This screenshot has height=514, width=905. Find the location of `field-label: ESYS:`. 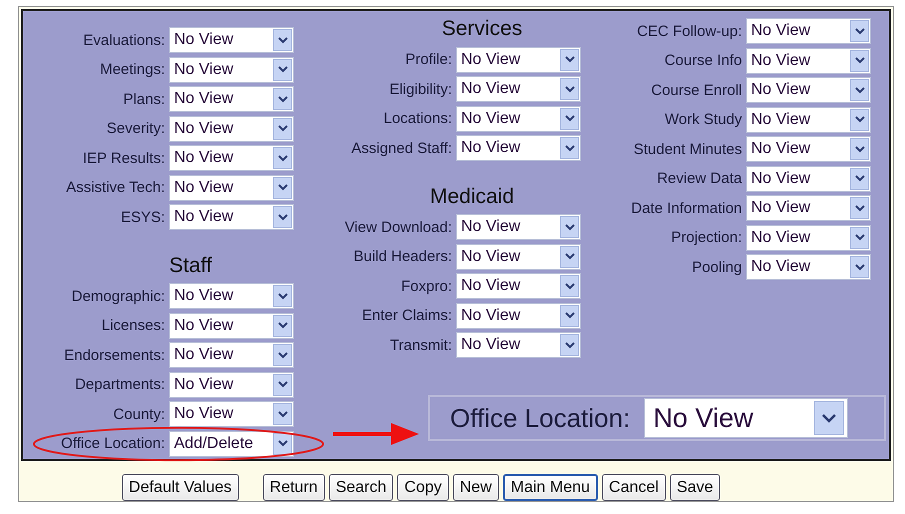

field-label: ESYS: is located at coordinates (142, 217).